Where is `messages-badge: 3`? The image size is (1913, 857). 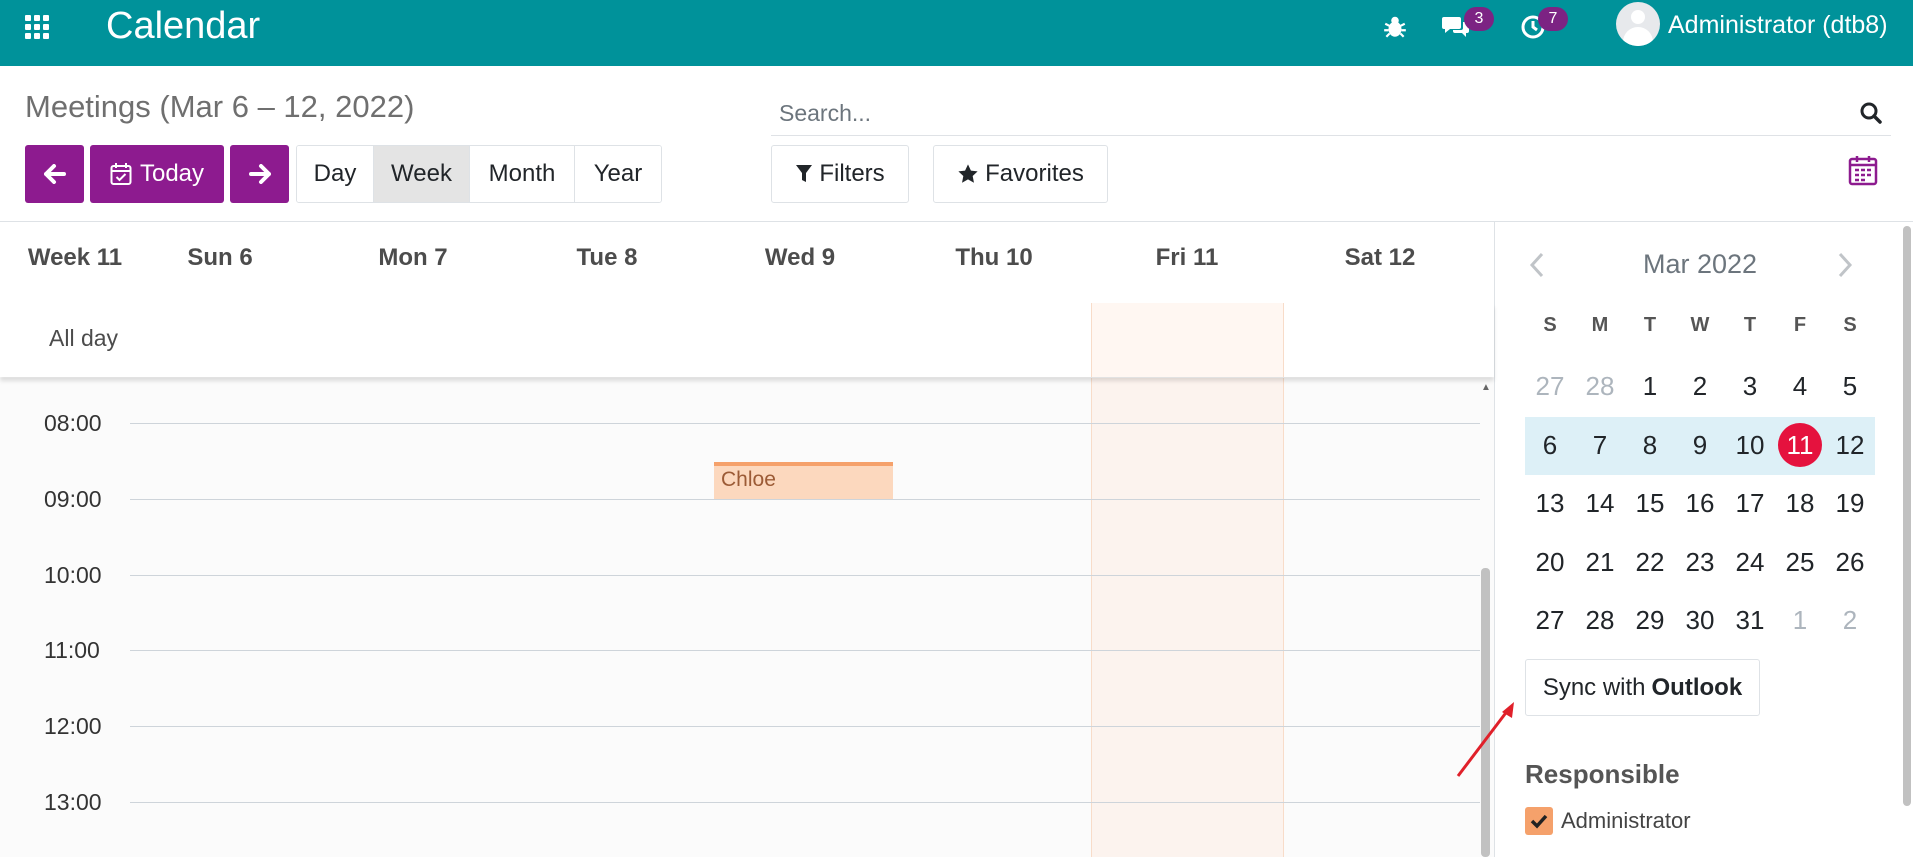 messages-badge: 3 is located at coordinates (1479, 19).